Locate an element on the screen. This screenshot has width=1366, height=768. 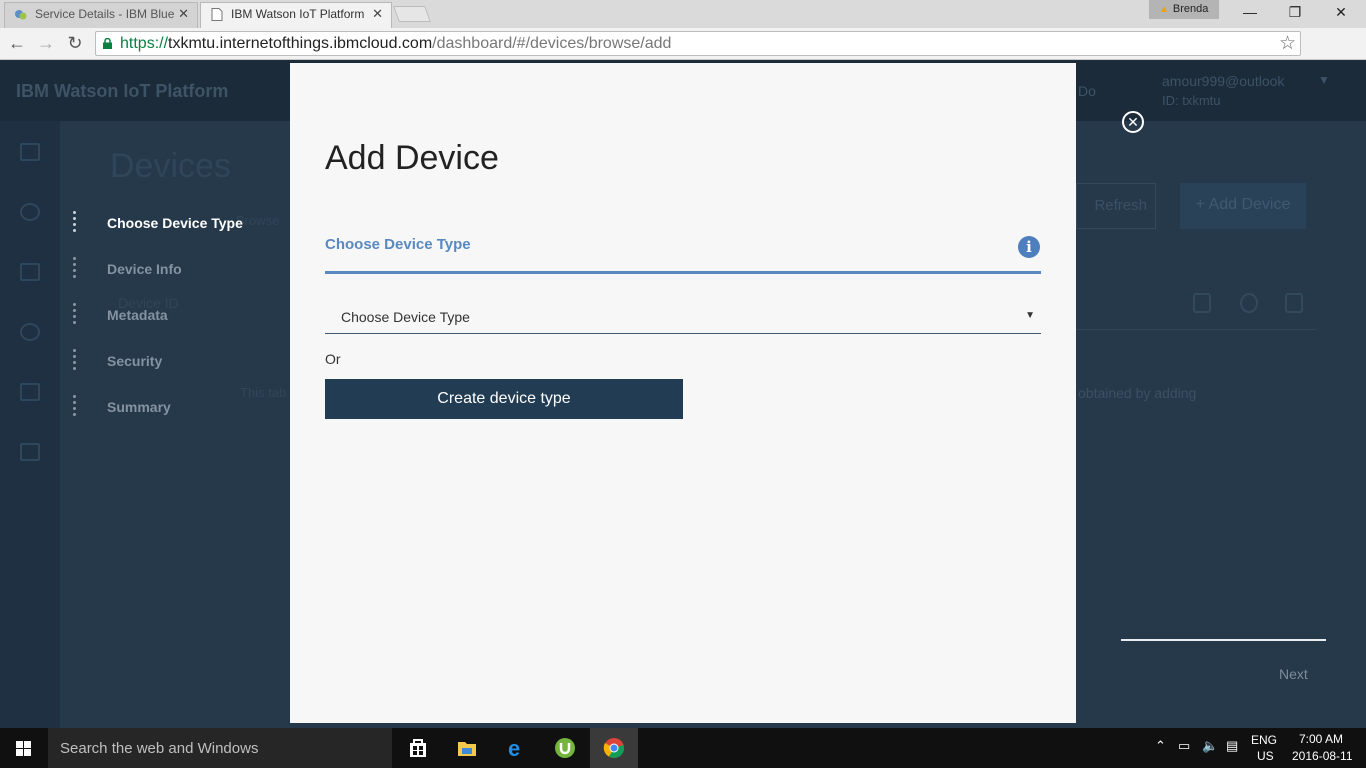
device-type-select: Choose Device Type ▼ is located at coordinates (683, 317).